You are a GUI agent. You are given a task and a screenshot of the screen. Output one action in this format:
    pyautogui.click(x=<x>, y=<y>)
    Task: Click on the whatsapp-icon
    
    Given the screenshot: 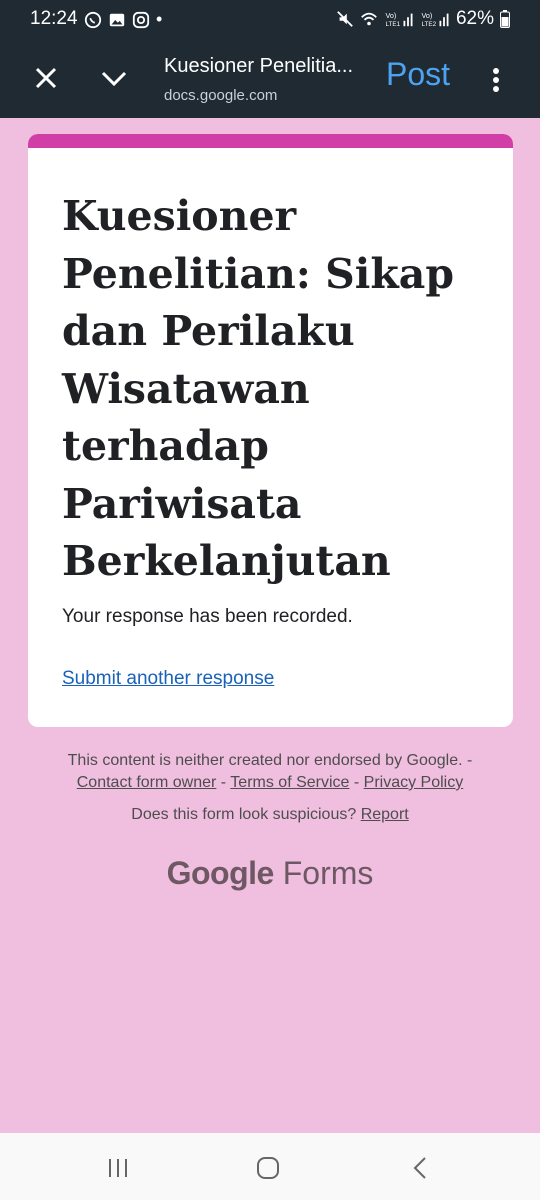 What is the action you would take?
    pyautogui.click(x=93, y=19)
    